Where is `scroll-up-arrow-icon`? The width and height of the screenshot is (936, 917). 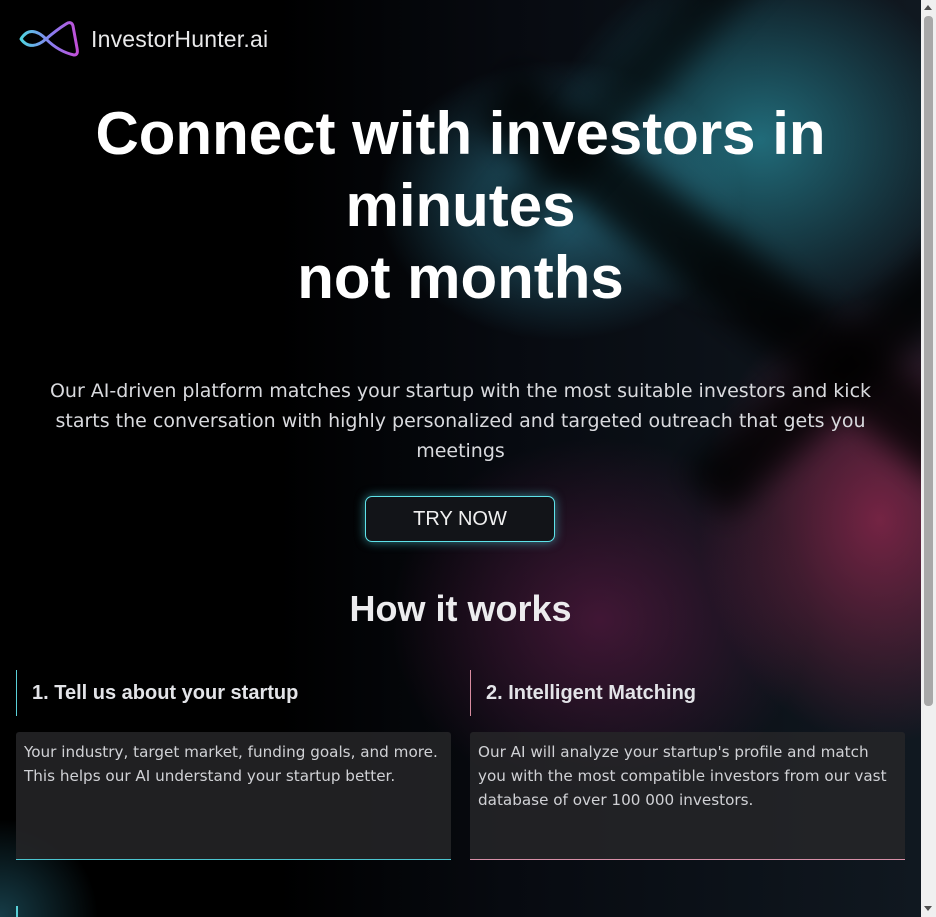
scroll-up-arrow-icon is located at coordinates (928, 7).